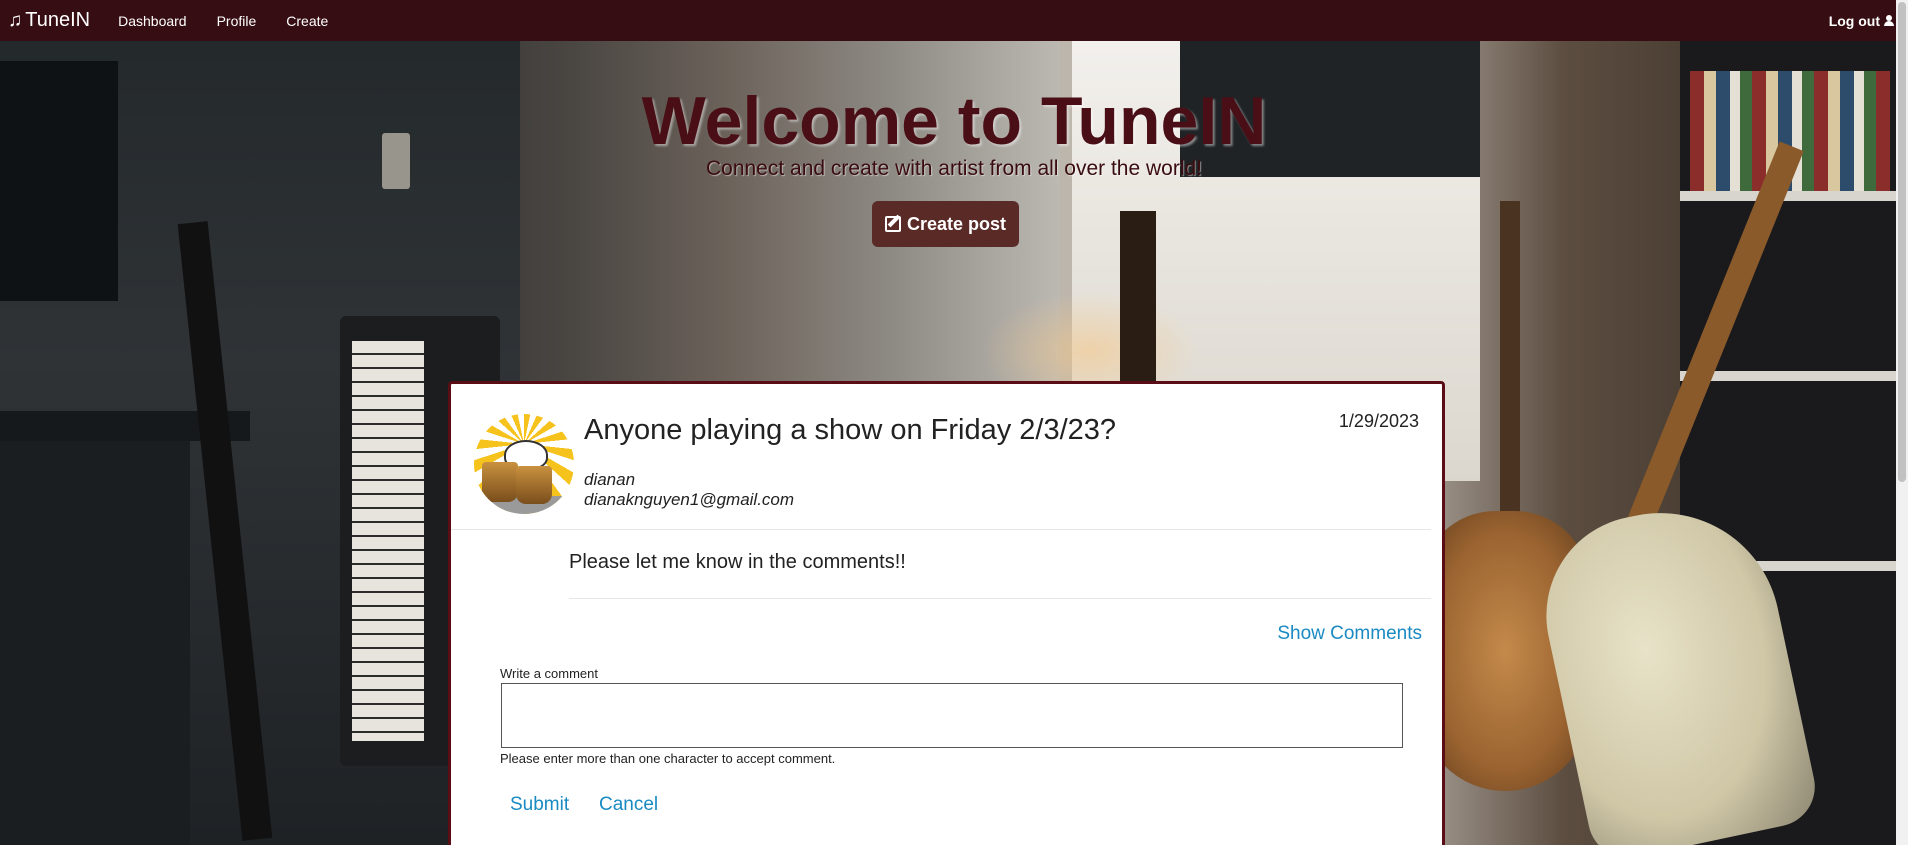 The image size is (1908, 845). Describe the element at coordinates (549, 673) in the screenshot. I see `comment-label: Write a comment` at that location.